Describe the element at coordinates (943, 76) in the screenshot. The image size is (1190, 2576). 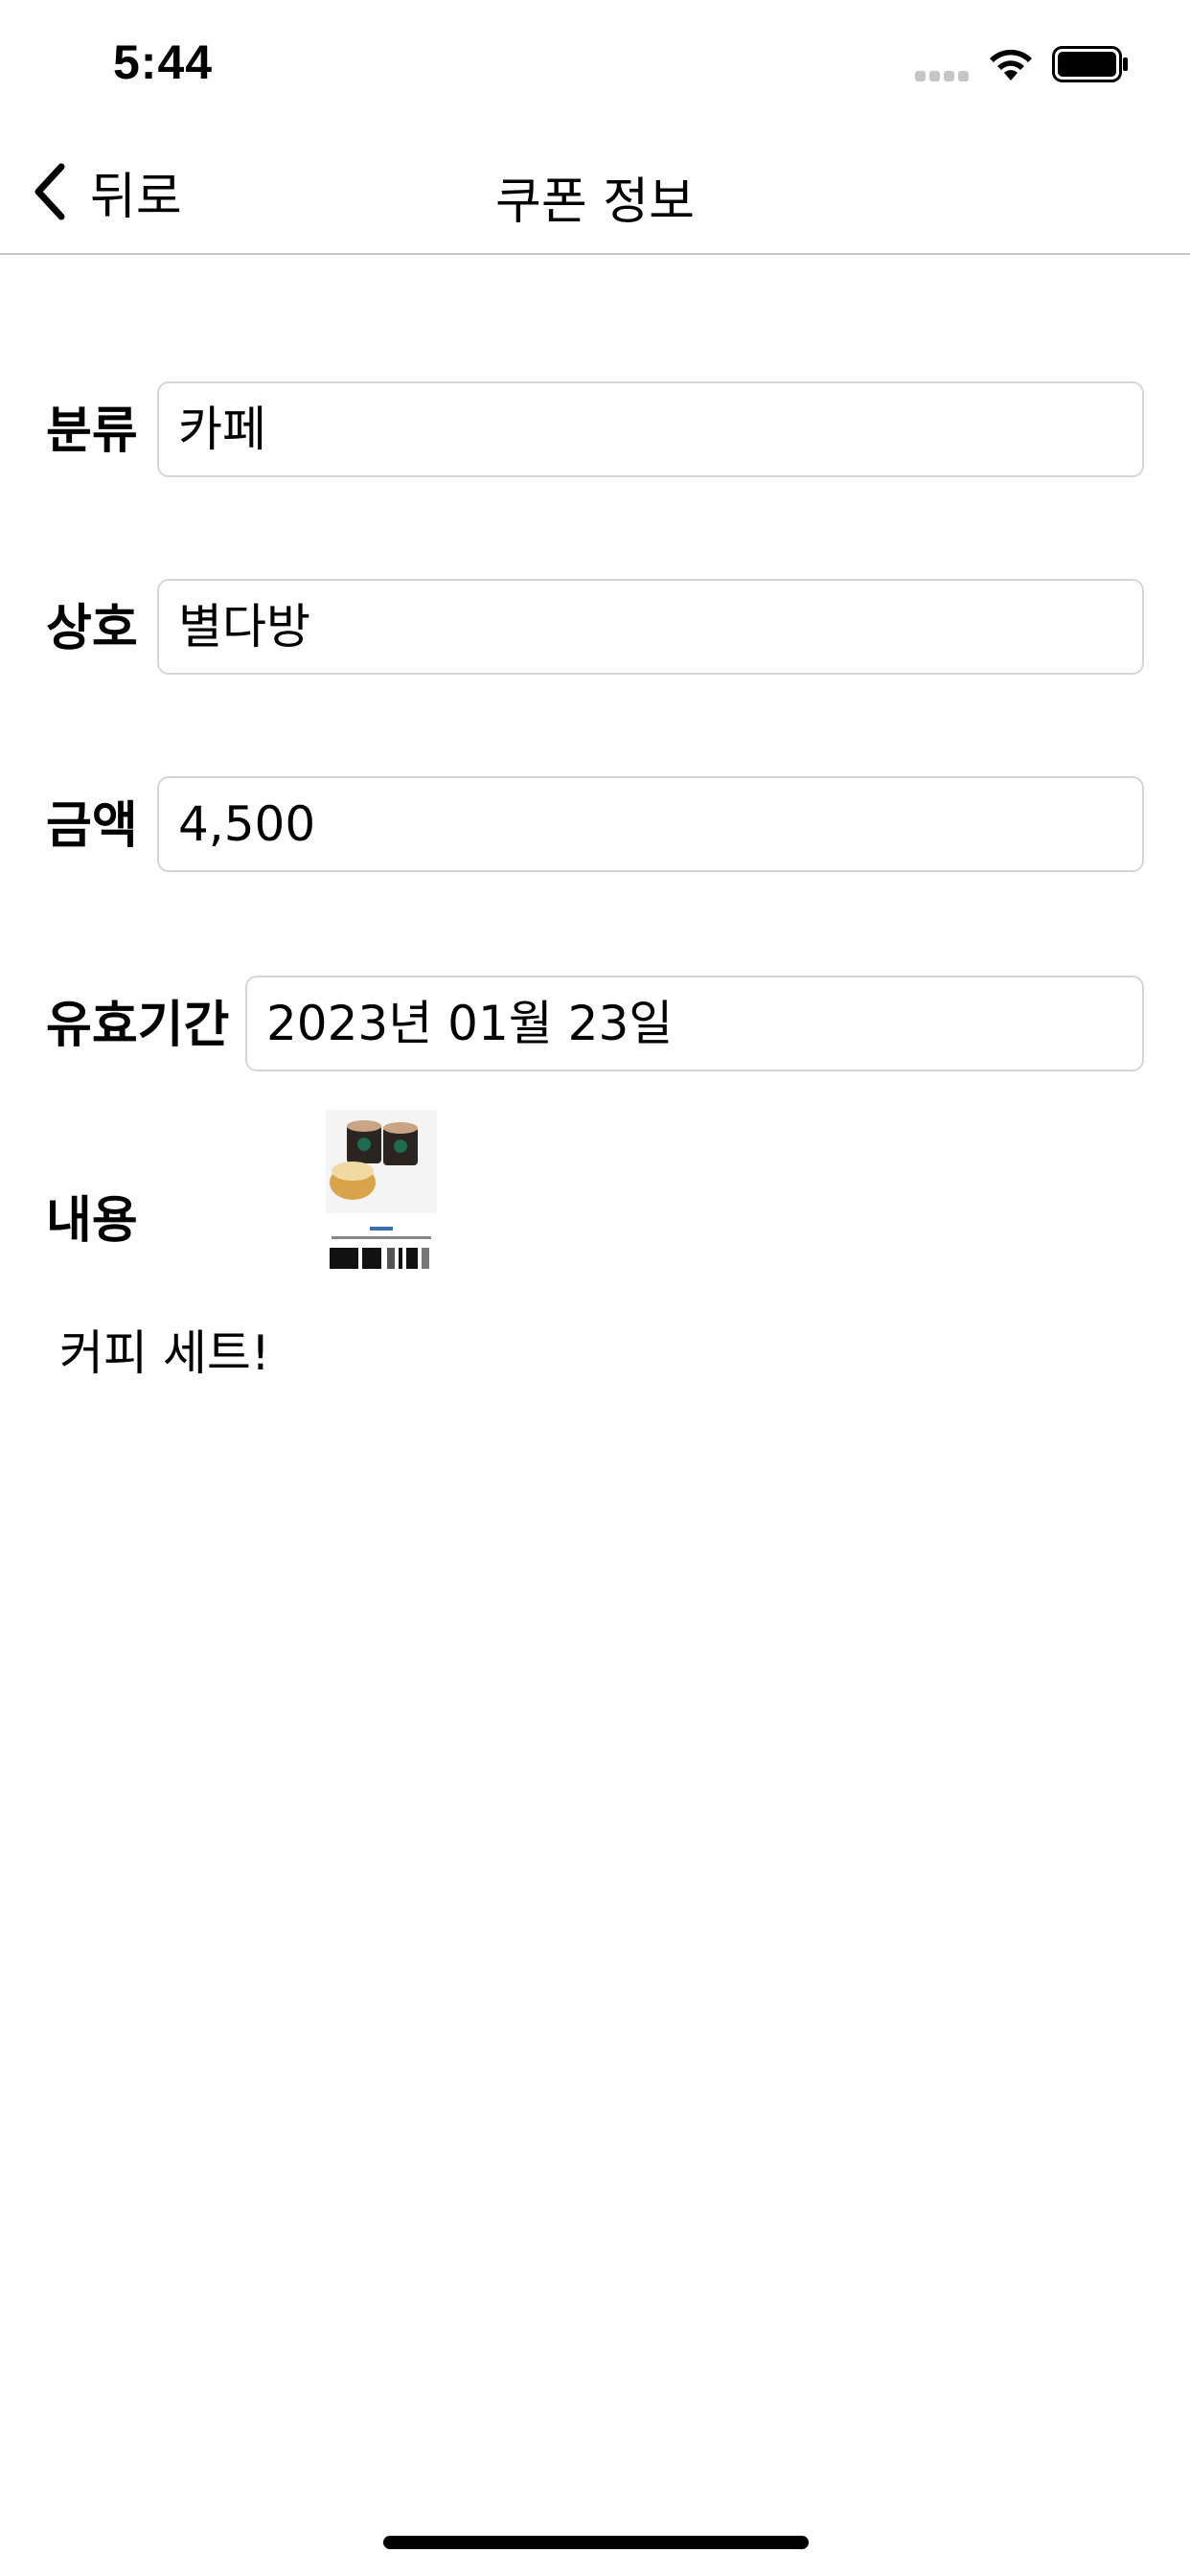
I see `signal-dots-icon` at that location.